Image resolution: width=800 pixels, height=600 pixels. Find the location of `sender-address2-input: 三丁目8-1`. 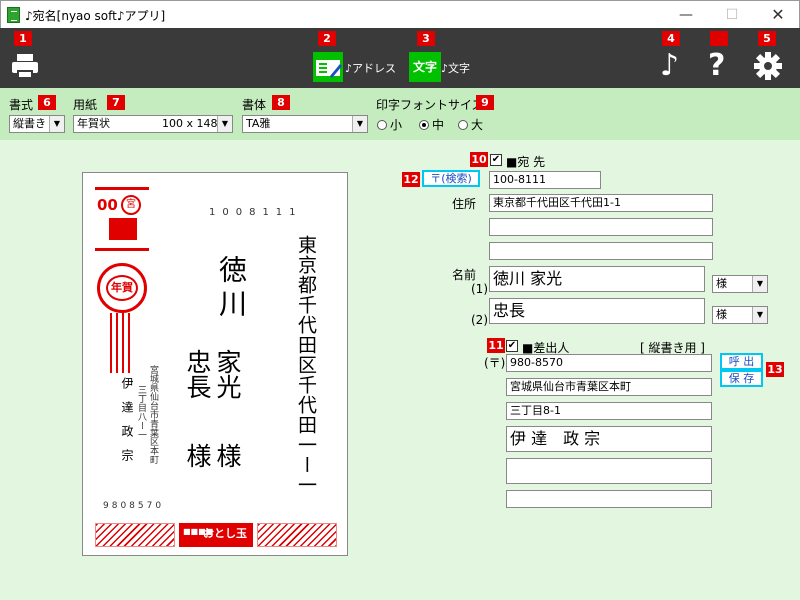

sender-address2-input: 三丁目8-1 is located at coordinates (609, 411).